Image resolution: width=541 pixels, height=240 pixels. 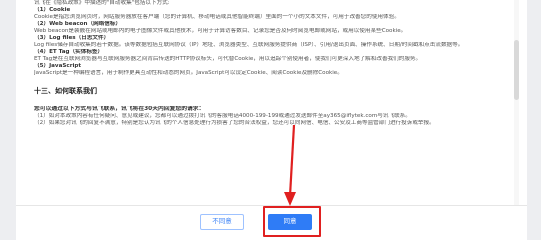 What do you see at coordinates (78, 24) in the screenshot?
I see `web-beacon-title: （2）Web beacon（网络信标）` at bounding box center [78, 24].